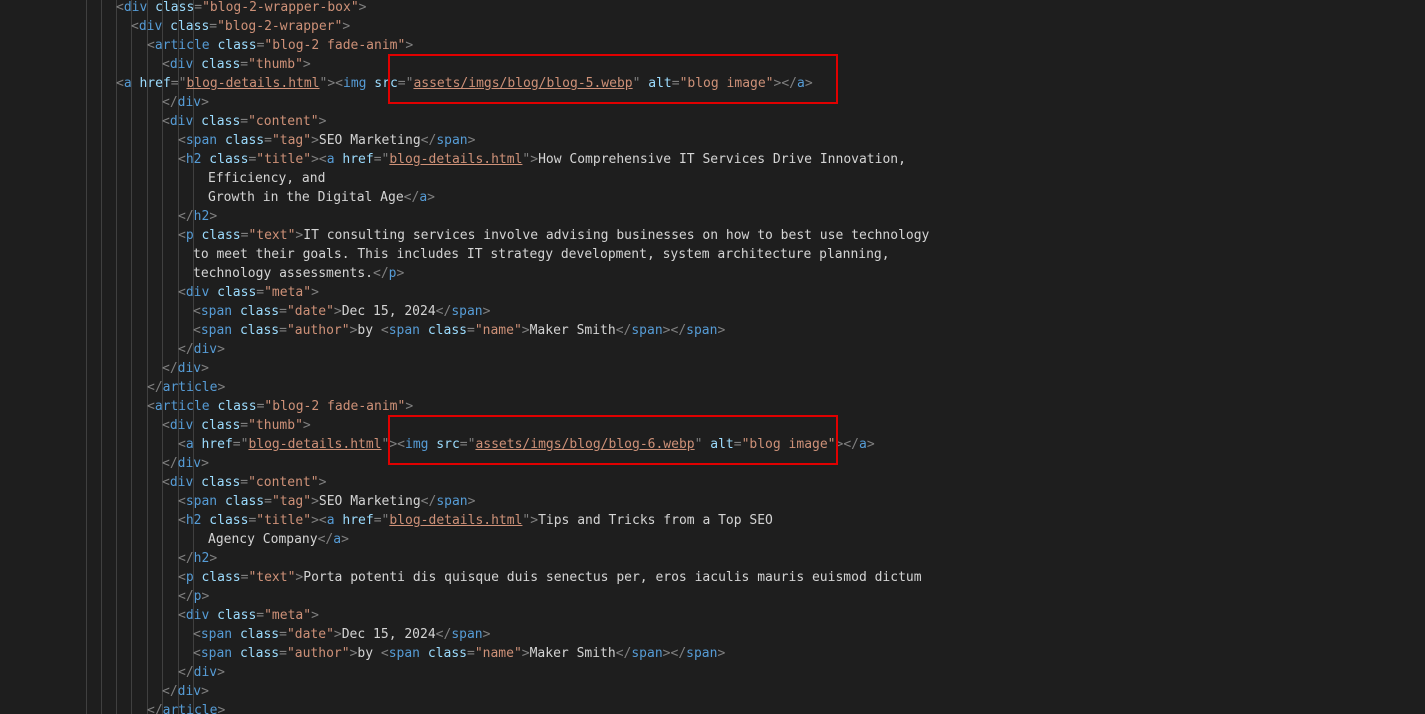 This screenshot has width=1425, height=714. What do you see at coordinates (306, 197) in the screenshot?
I see `code-token: Growth in the Digital Age` at bounding box center [306, 197].